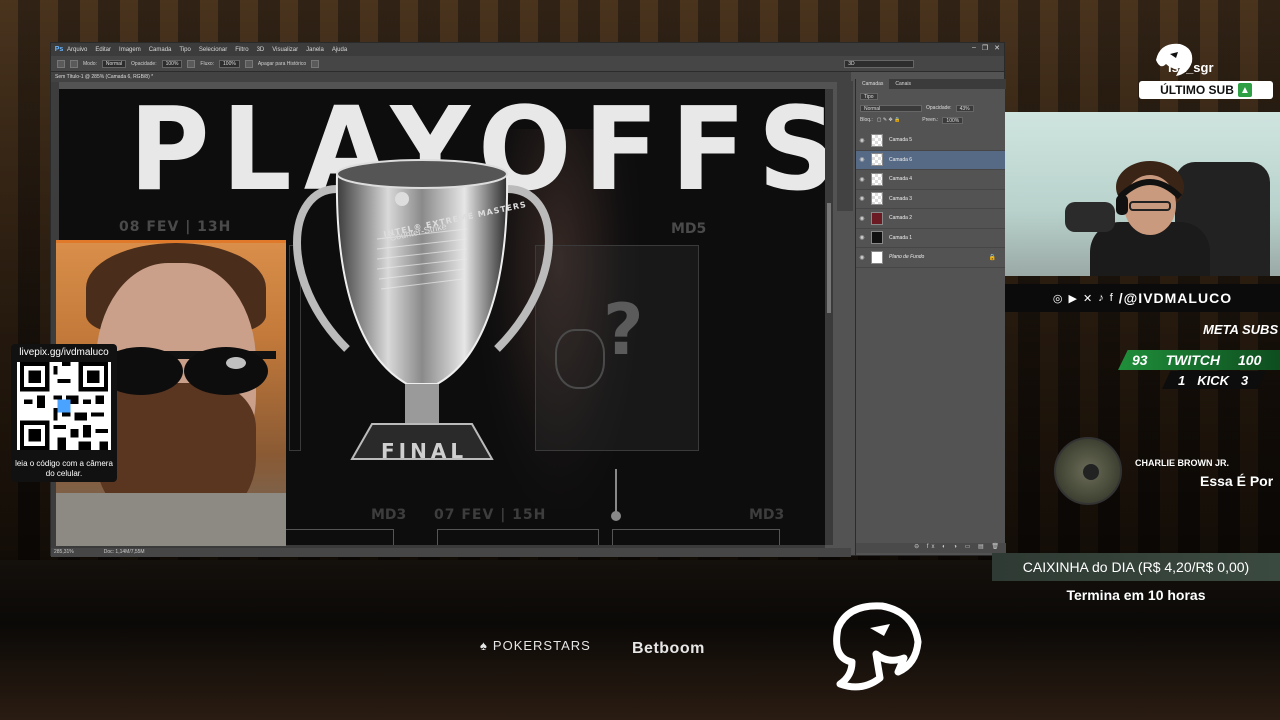 The height and width of the screenshot is (720, 1280). Describe the element at coordinates (261, 50) in the screenshot. I see `menu-3d: 3D` at that location.